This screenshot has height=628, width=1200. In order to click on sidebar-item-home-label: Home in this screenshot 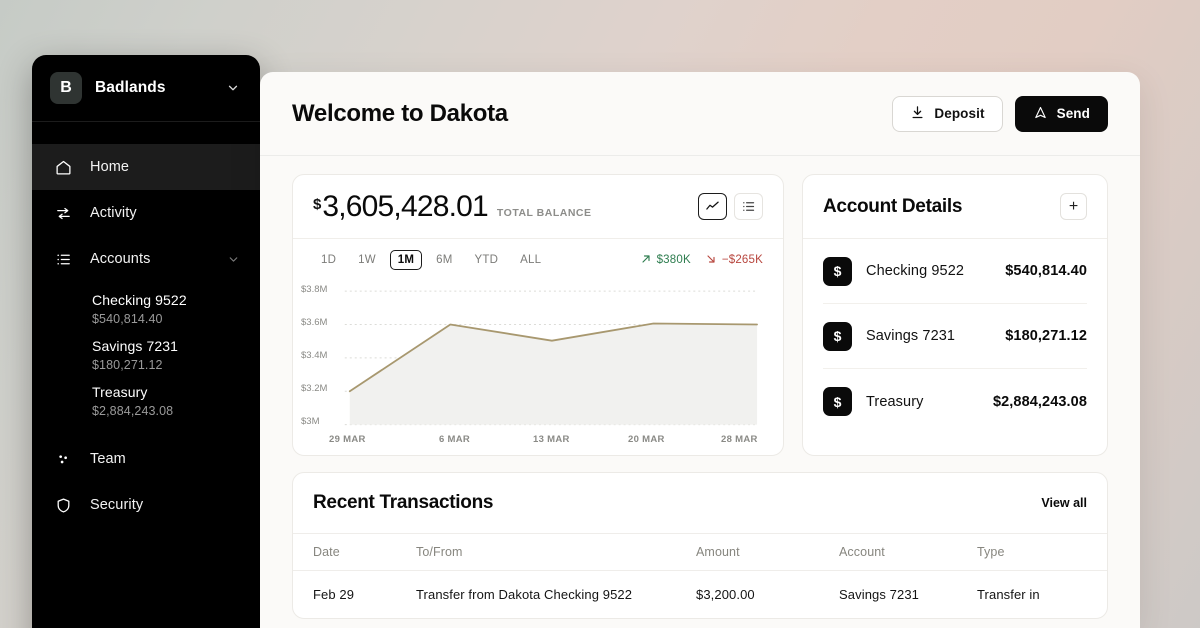, I will do `click(110, 167)`.